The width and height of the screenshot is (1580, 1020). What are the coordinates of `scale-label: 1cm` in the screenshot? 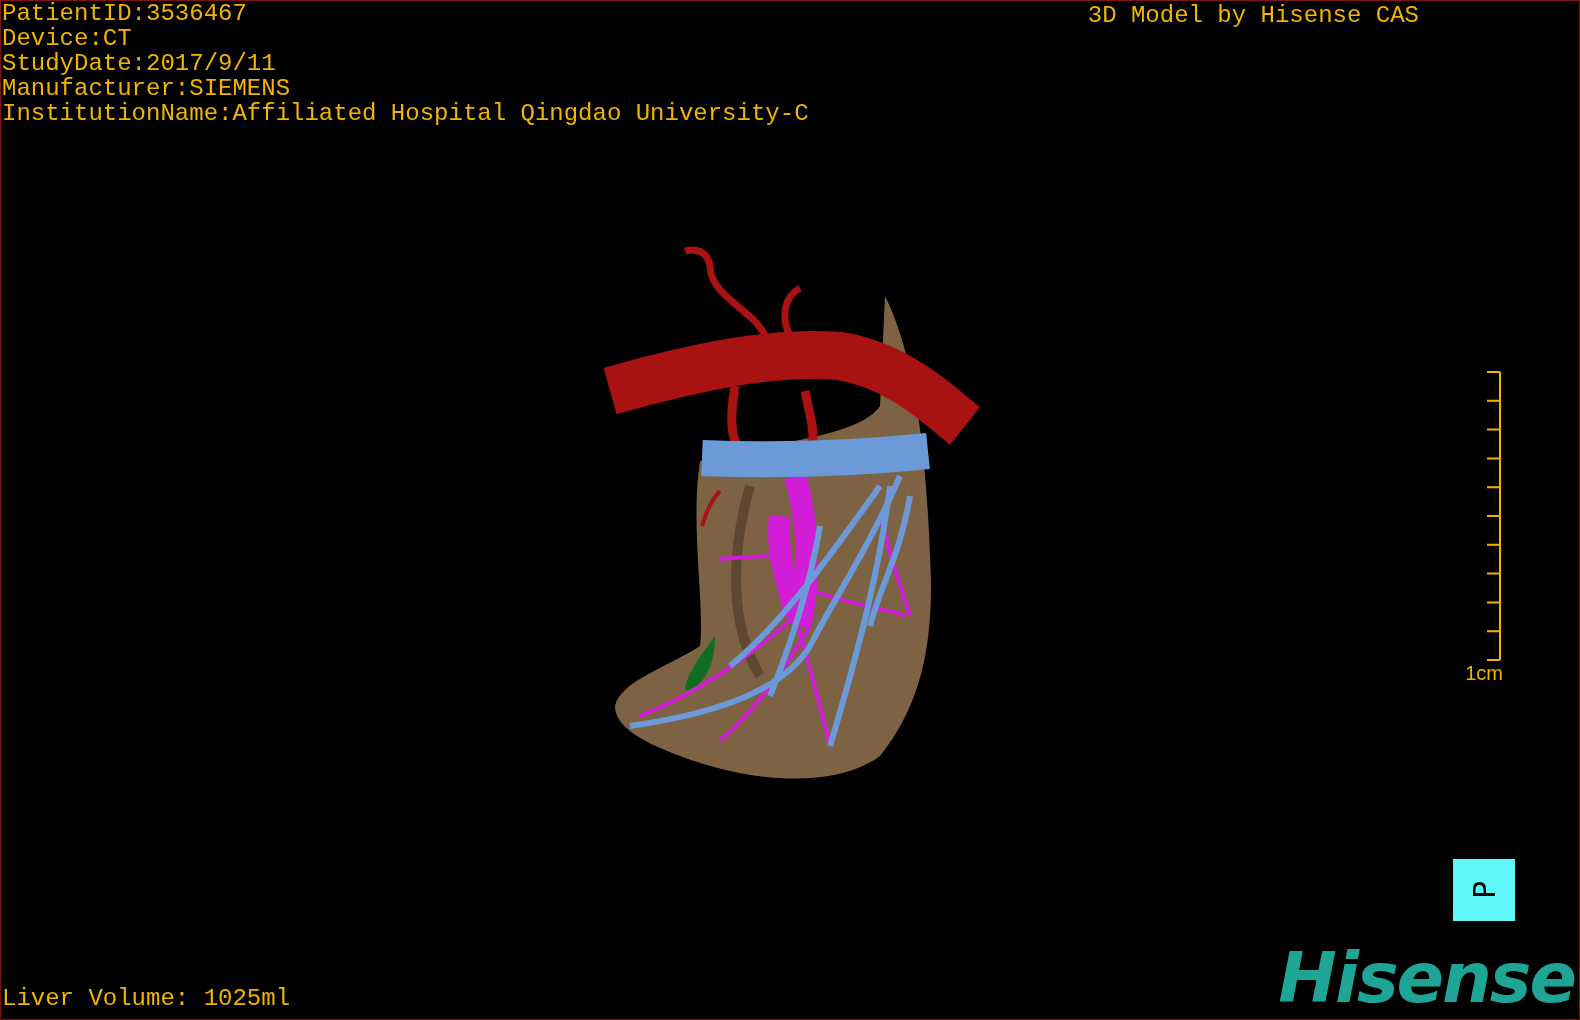 It's located at (1484, 673).